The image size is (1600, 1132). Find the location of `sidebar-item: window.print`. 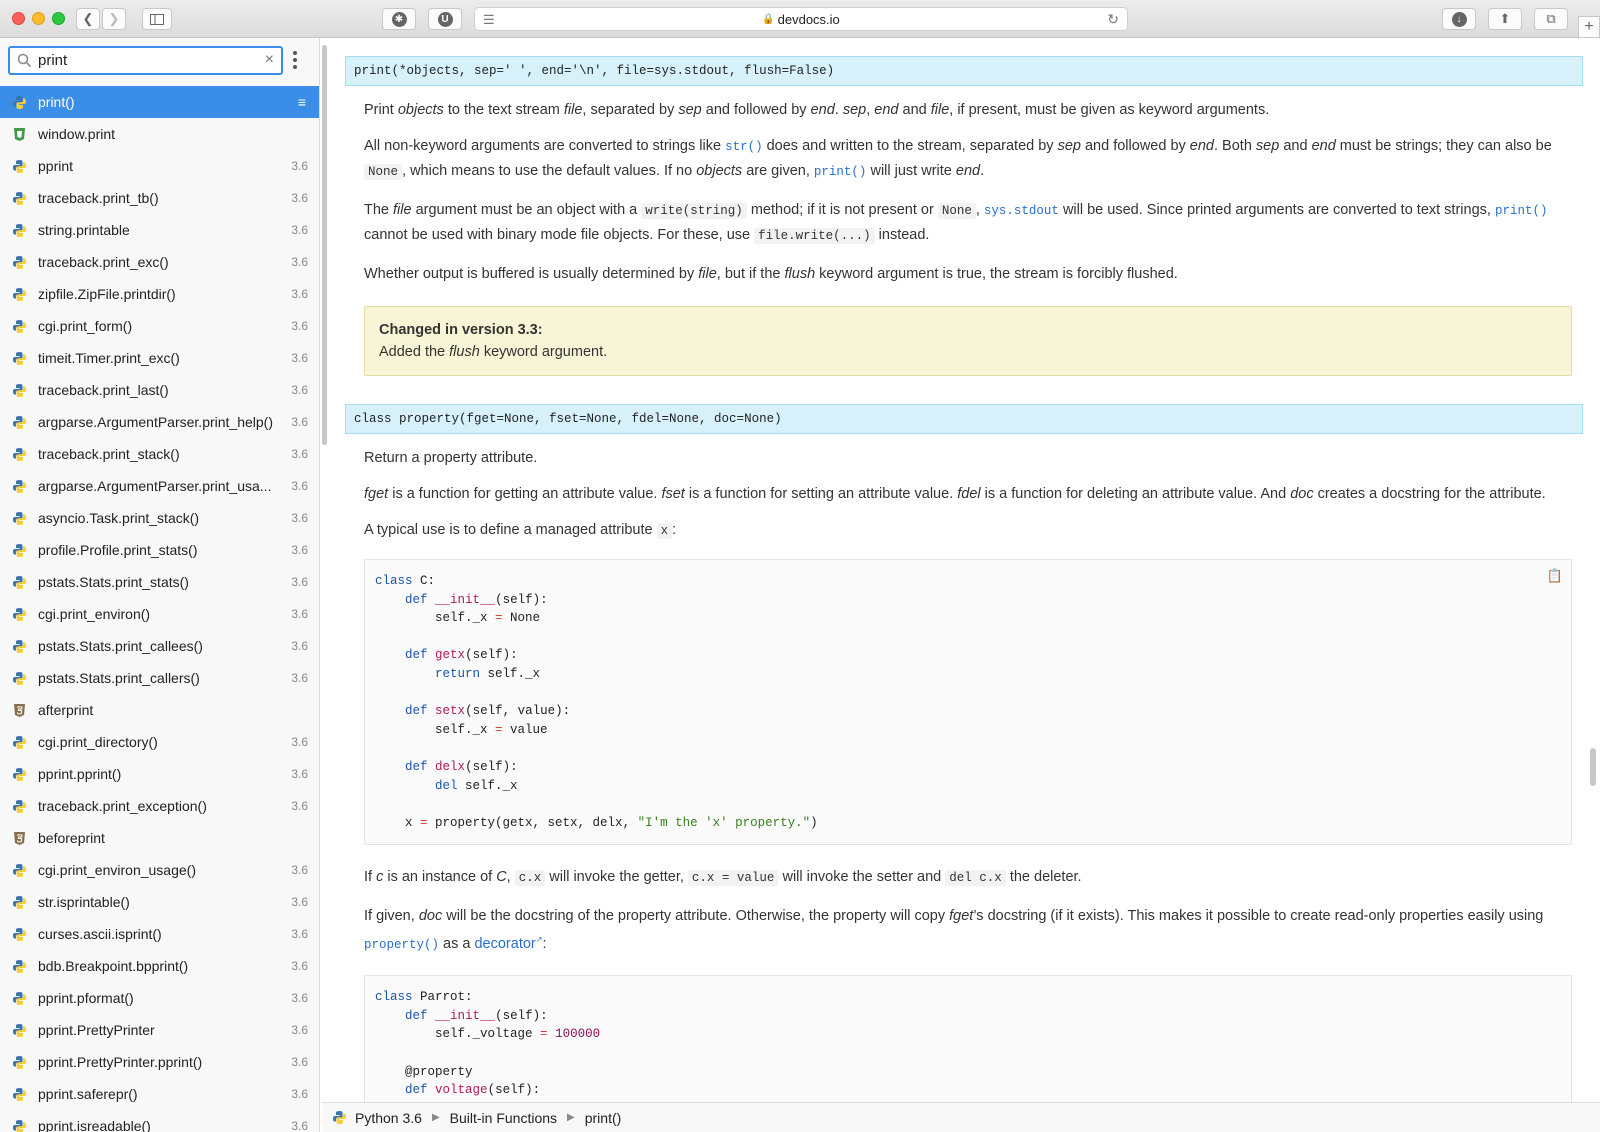

sidebar-item: window.print is located at coordinates (159, 134).